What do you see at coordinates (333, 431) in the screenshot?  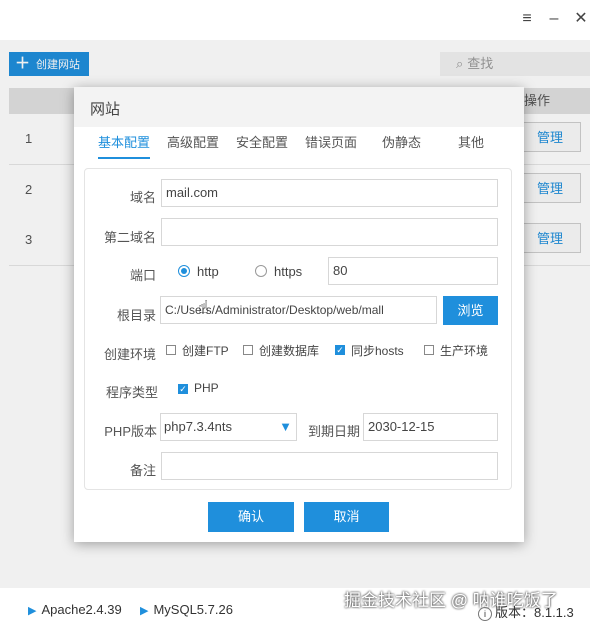 I see `expire-label: 到期日期` at bounding box center [333, 431].